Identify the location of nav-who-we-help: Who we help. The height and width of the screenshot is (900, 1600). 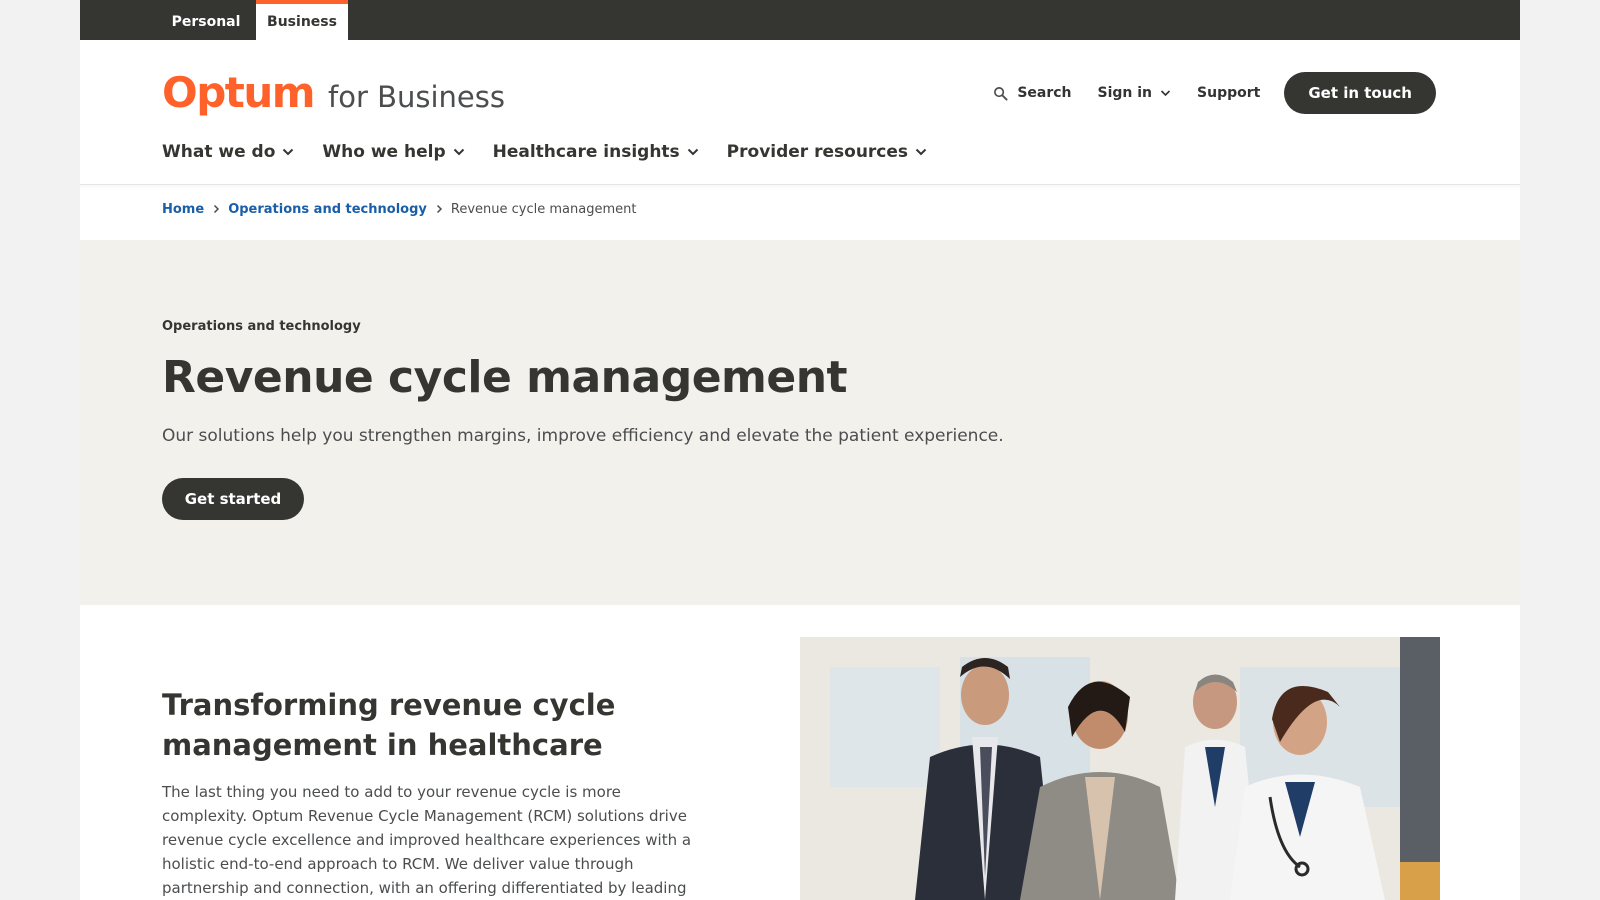
(393, 152).